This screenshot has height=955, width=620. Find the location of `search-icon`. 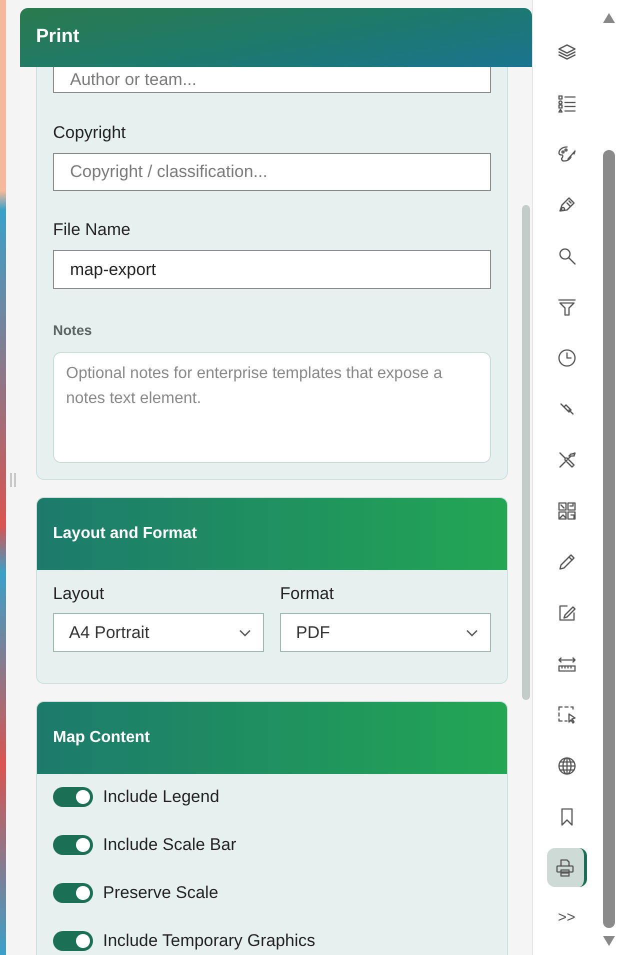

search-icon is located at coordinates (566, 256).